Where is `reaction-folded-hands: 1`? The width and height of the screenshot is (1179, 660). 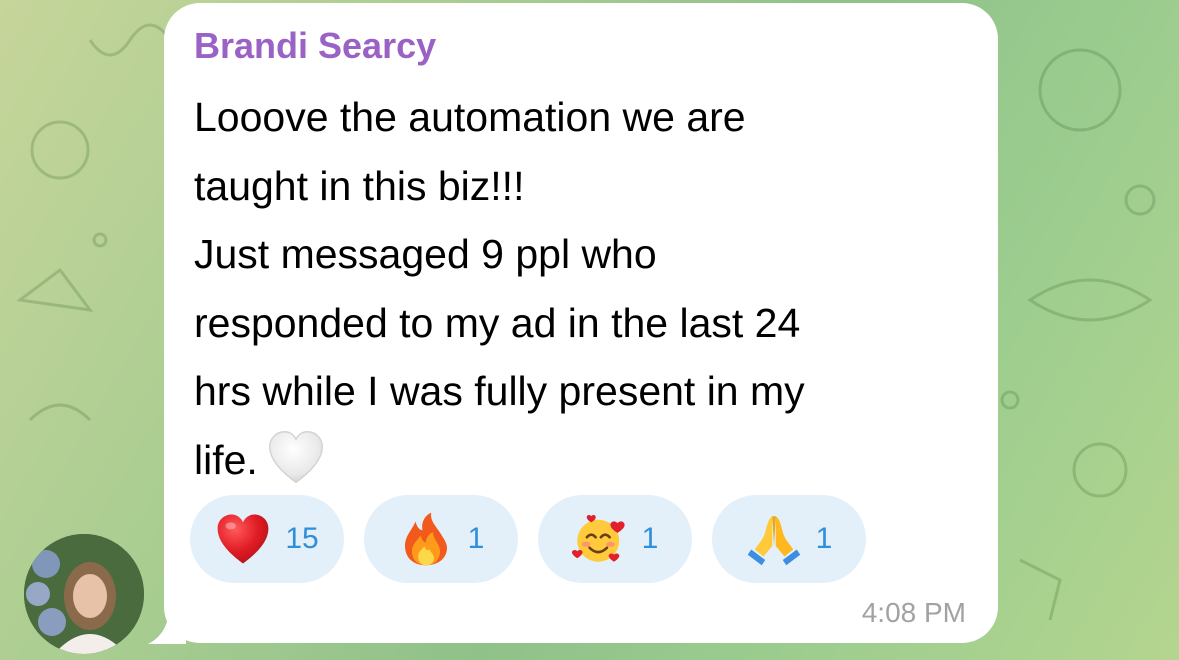
reaction-folded-hands: 1 is located at coordinates (789, 539).